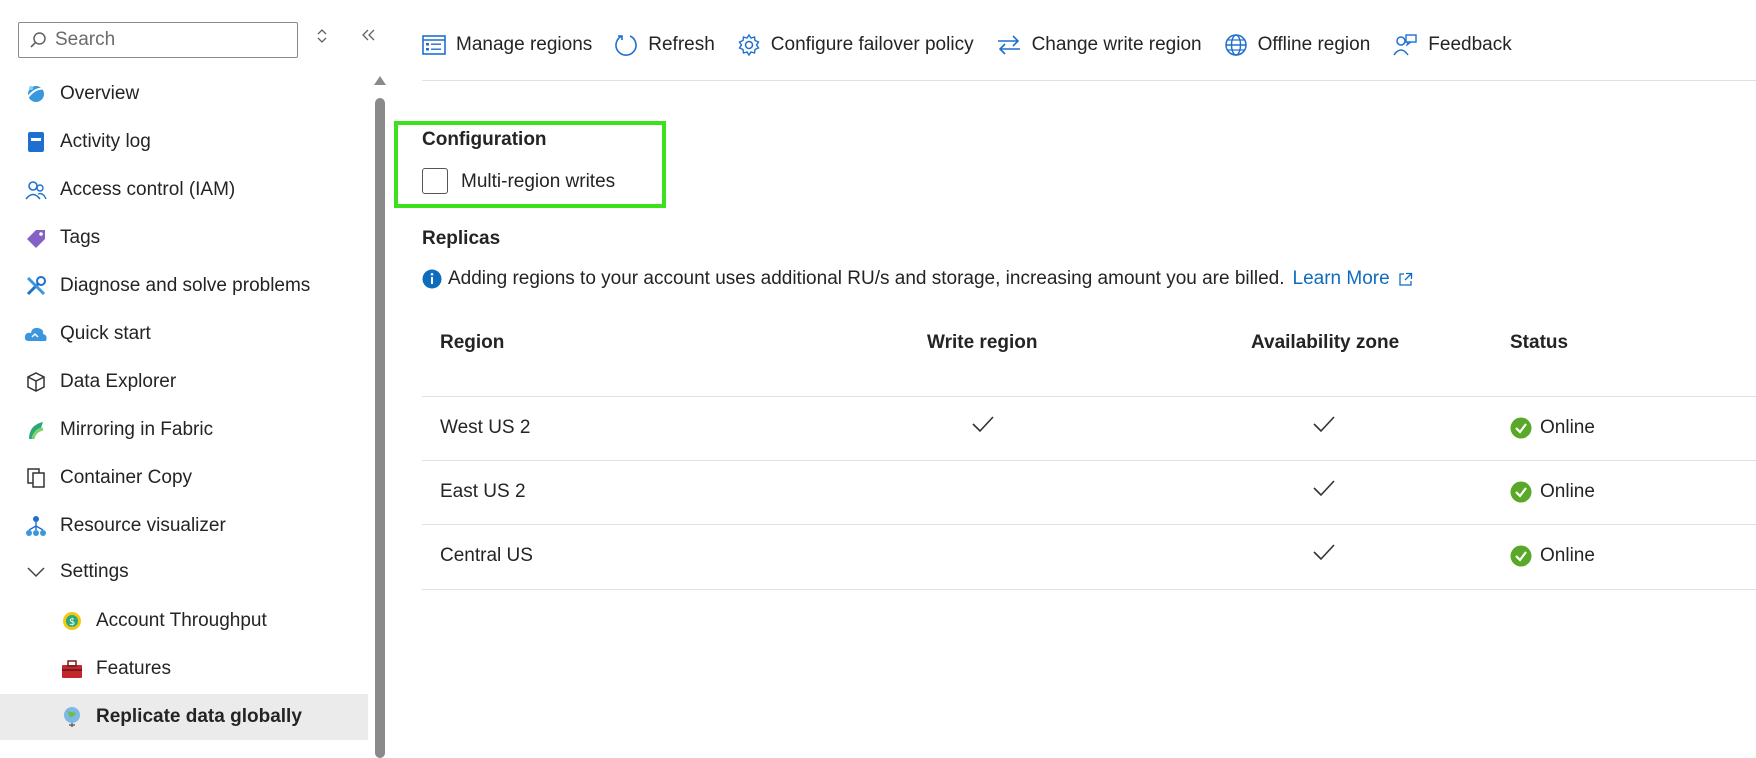 This screenshot has width=1756, height=758. I want to click on sort-updown-icon, so click(322, 38).